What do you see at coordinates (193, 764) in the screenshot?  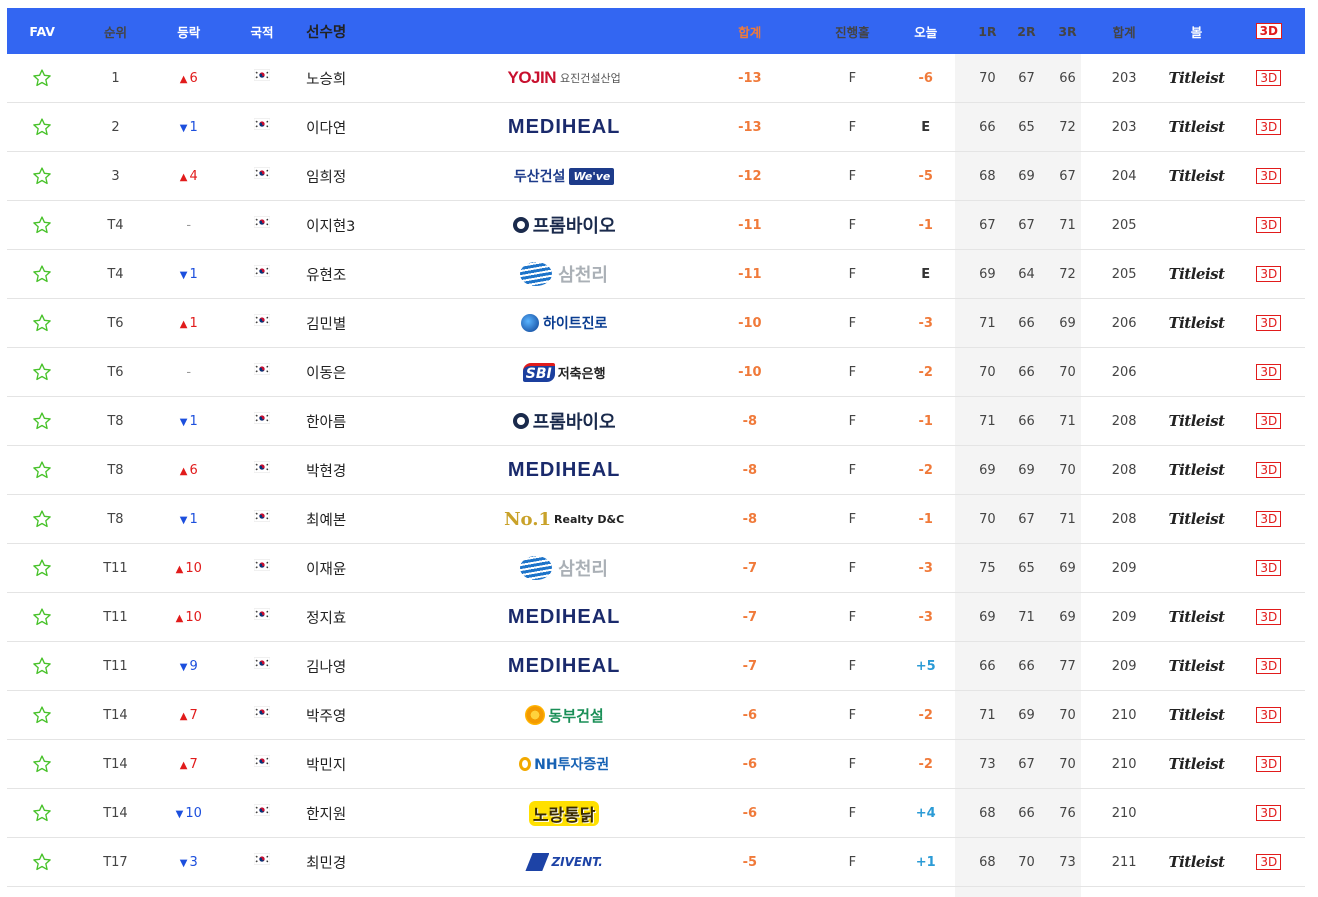 I see `rank-change-value: 7` at bounding box center [193, 764].